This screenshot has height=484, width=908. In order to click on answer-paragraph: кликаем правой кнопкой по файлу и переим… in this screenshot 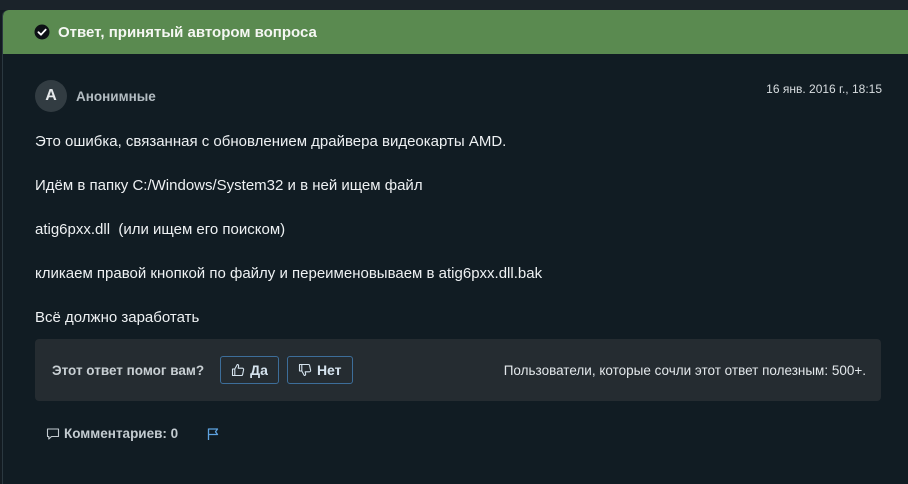, I will do `click(289, 273)`.